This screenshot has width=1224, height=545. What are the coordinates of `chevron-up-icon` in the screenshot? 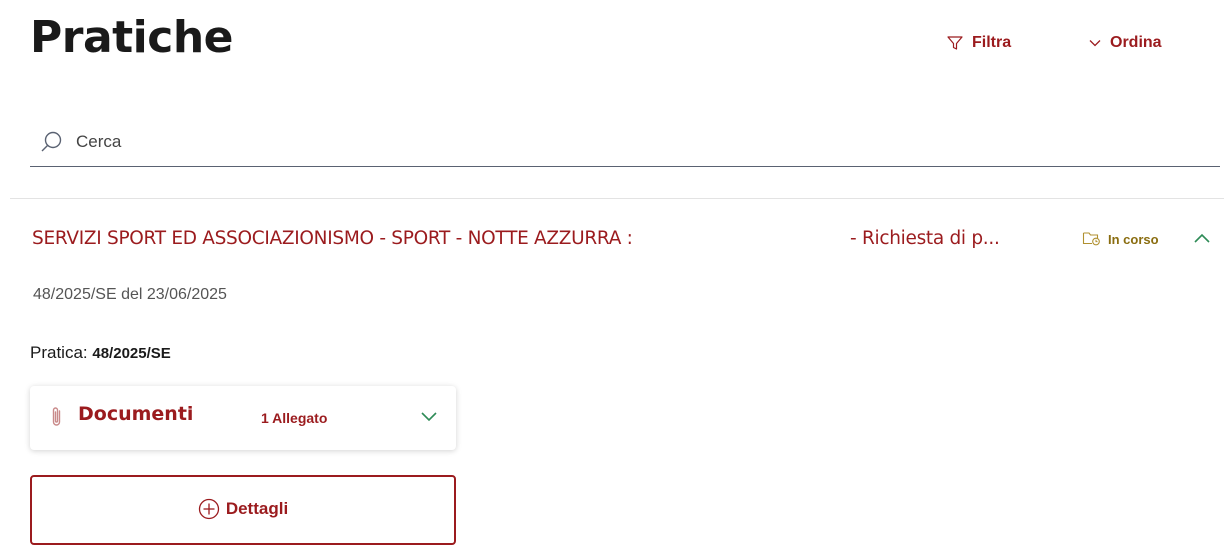 It's located at (1202, 240).